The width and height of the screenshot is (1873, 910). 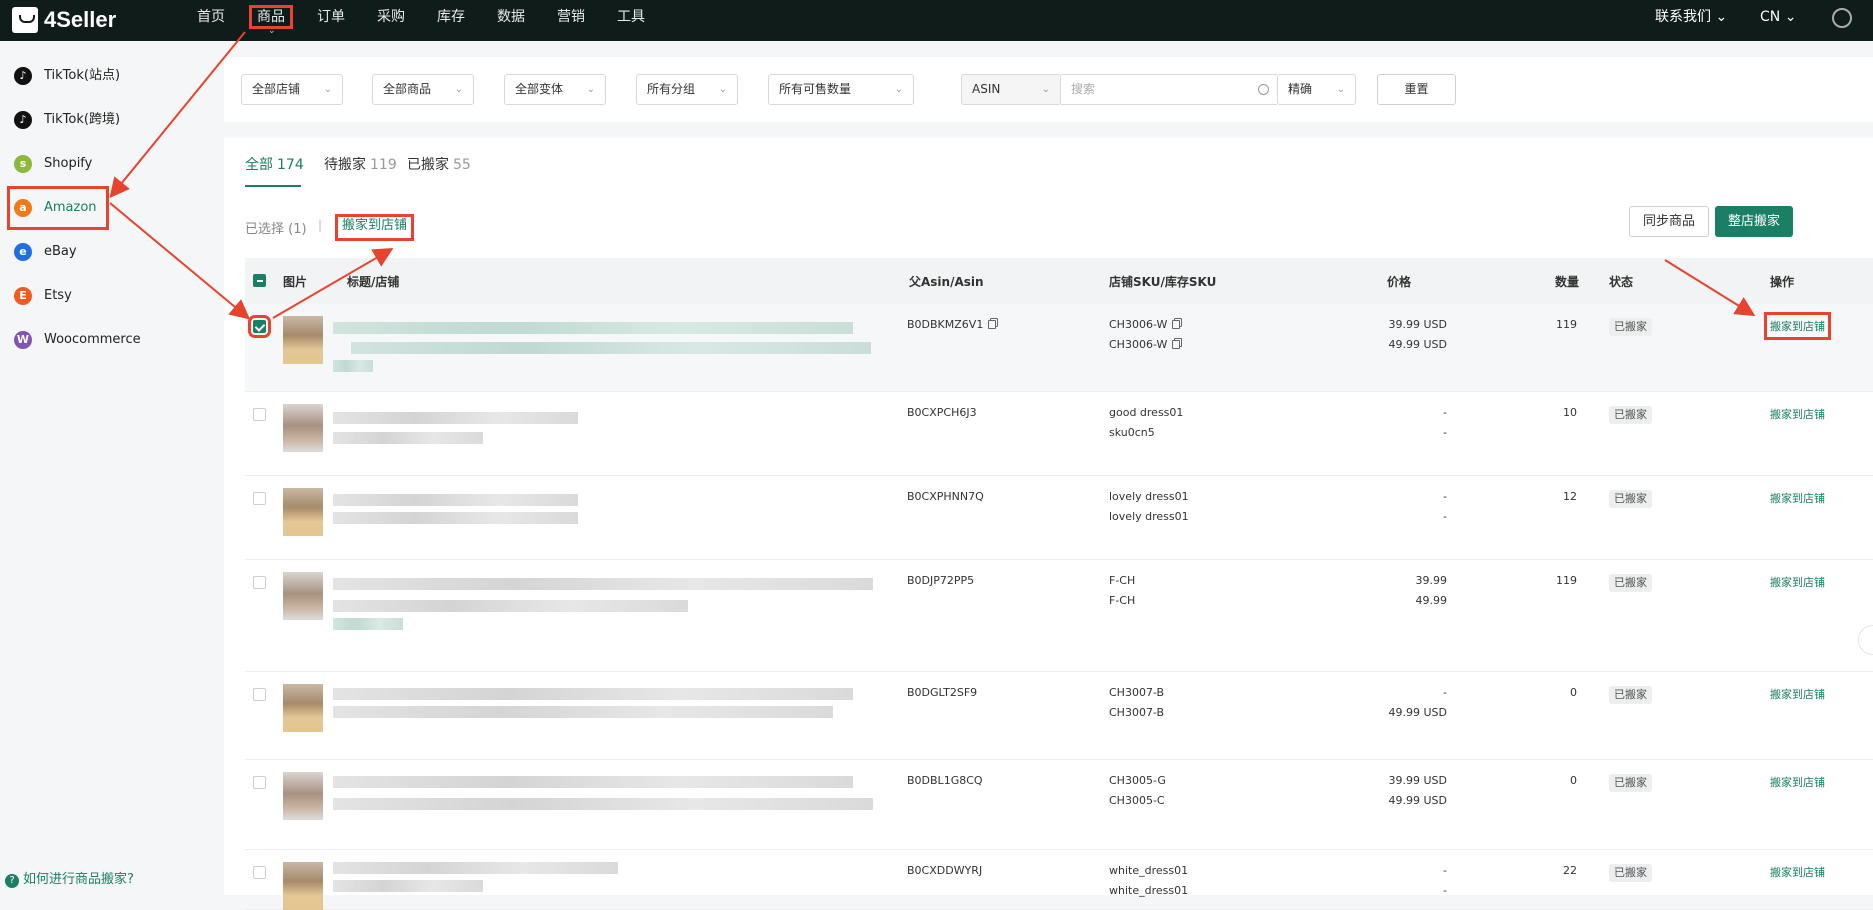 I want to click on sidebar-item-ebay: e eBay, so click(x=45, y=252).